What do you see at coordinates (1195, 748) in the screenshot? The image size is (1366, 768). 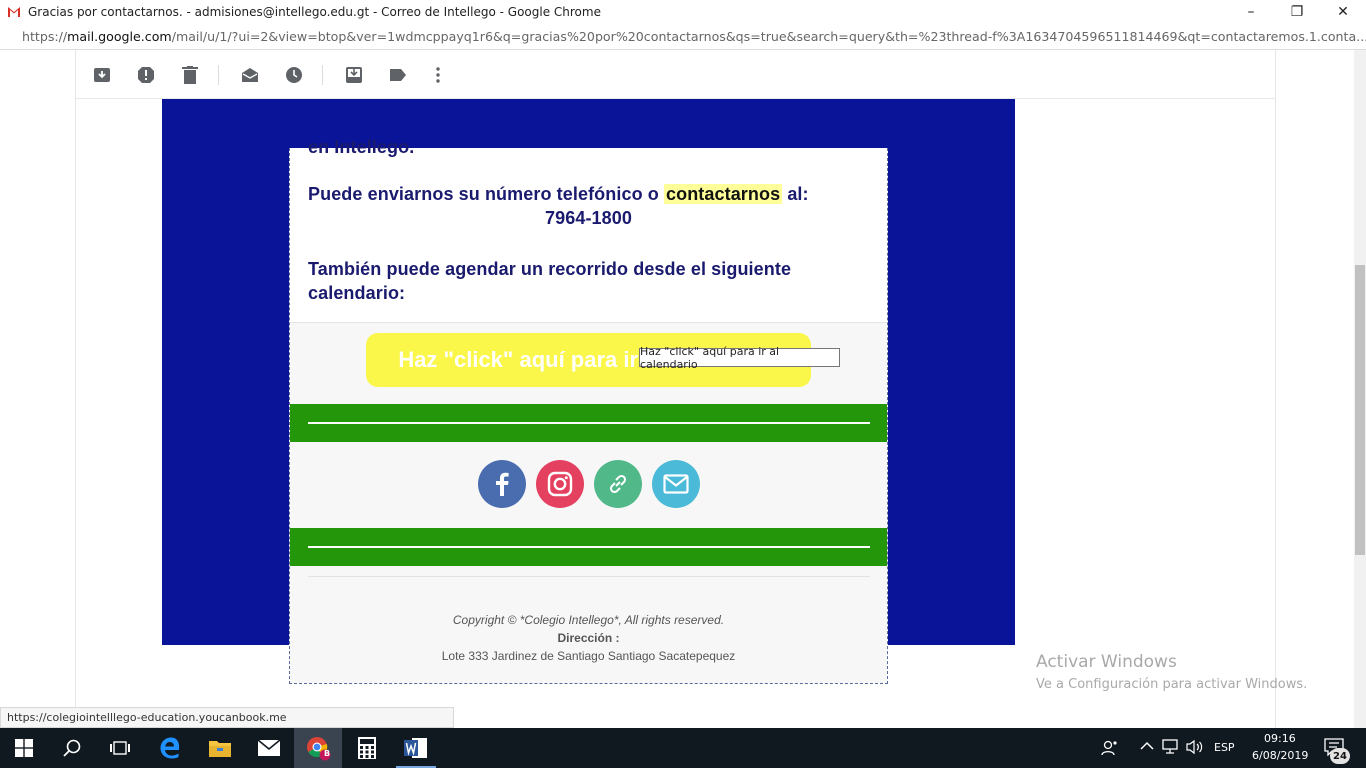 I see `volume-icon` at bounding box center [1195, 748].